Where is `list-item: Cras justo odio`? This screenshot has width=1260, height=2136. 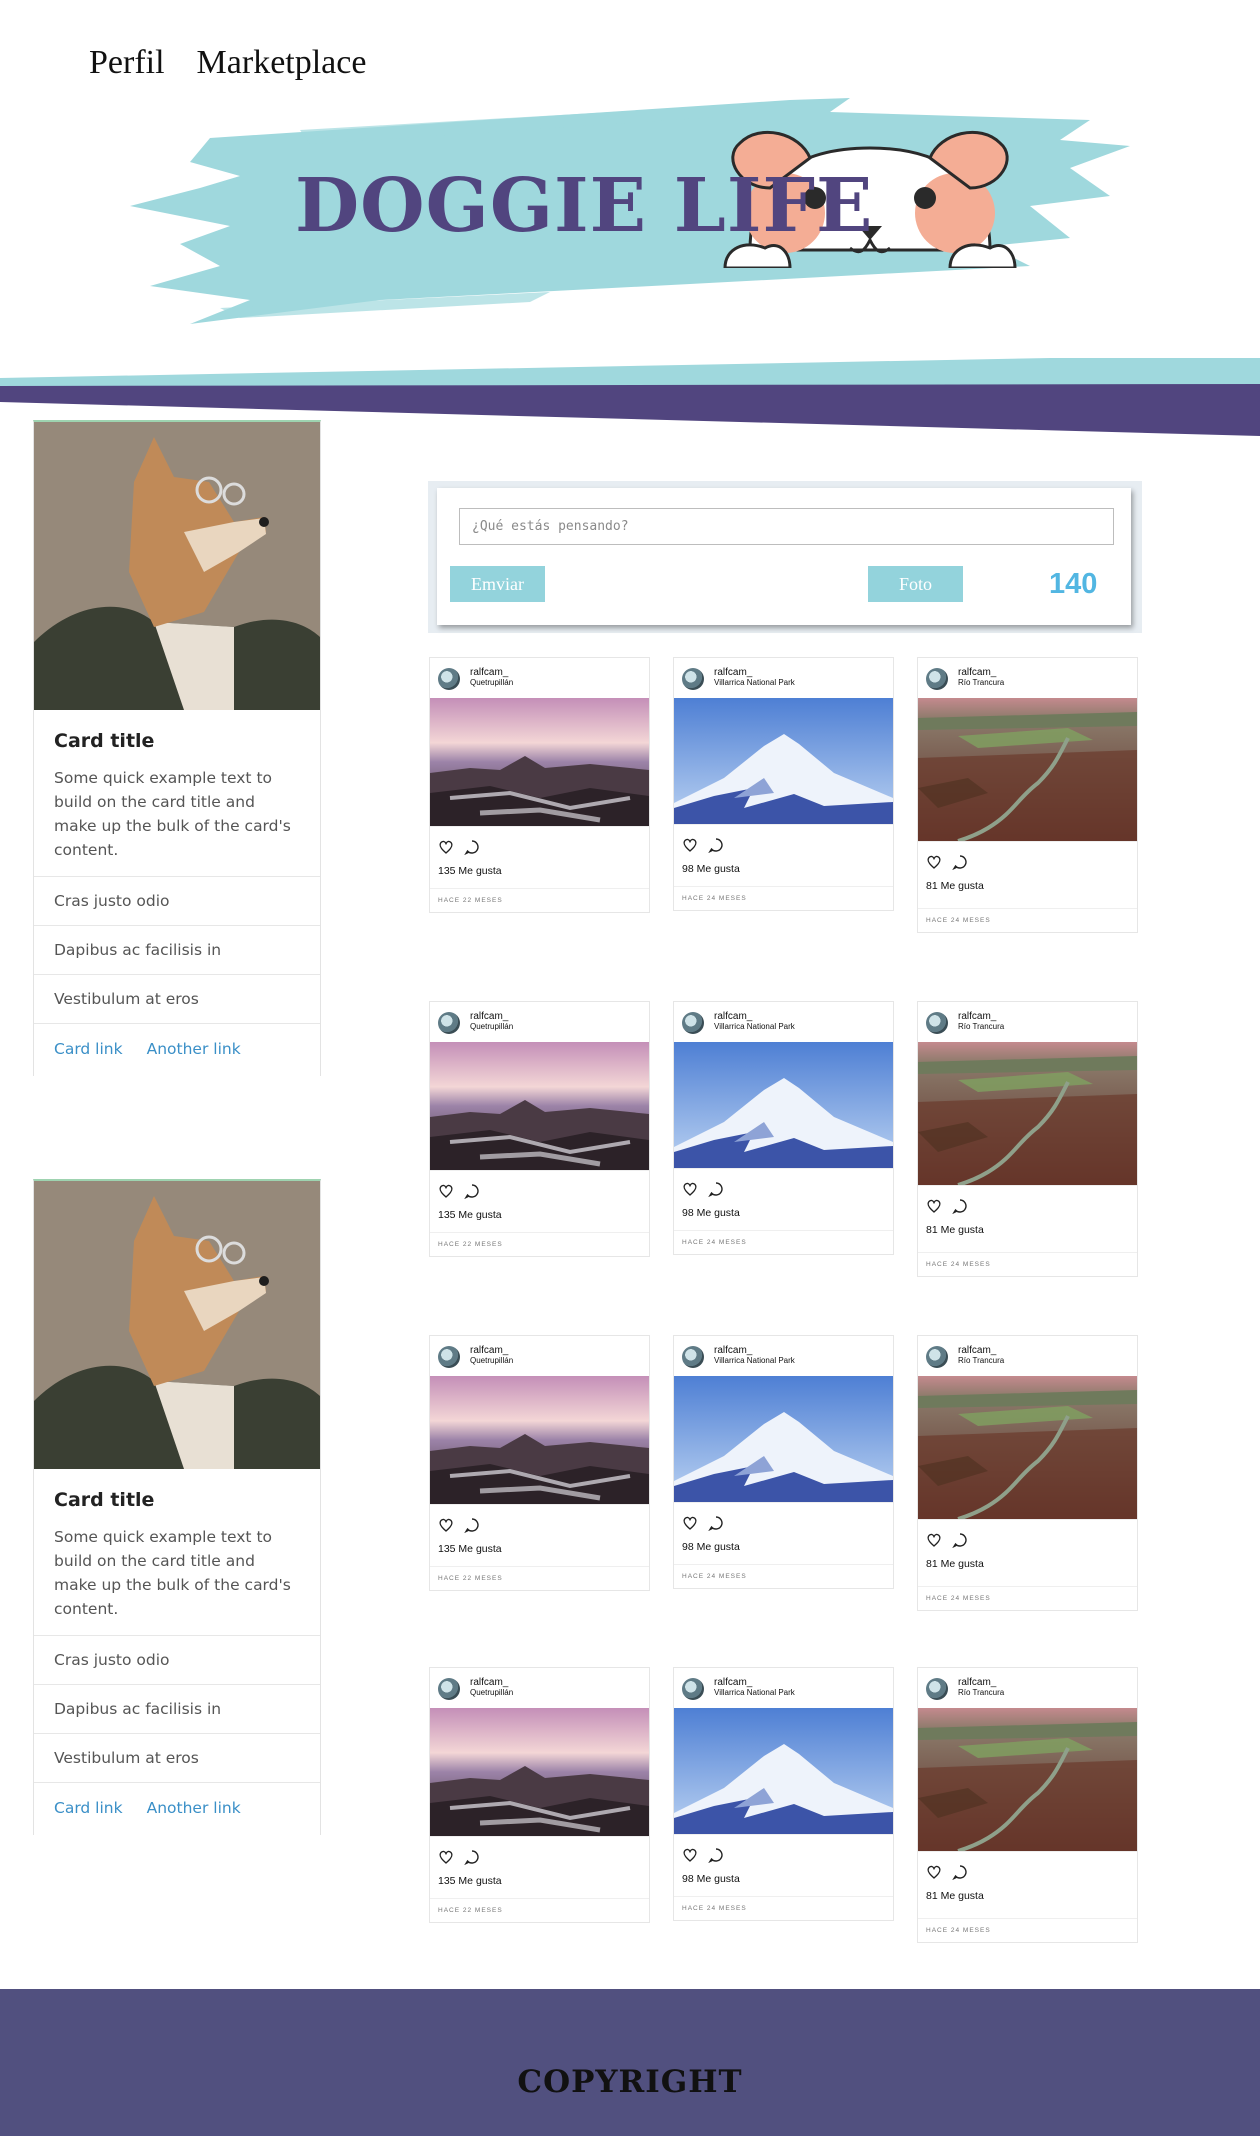
list-item: Cras justo odio is located at coordinates (177, 1660).